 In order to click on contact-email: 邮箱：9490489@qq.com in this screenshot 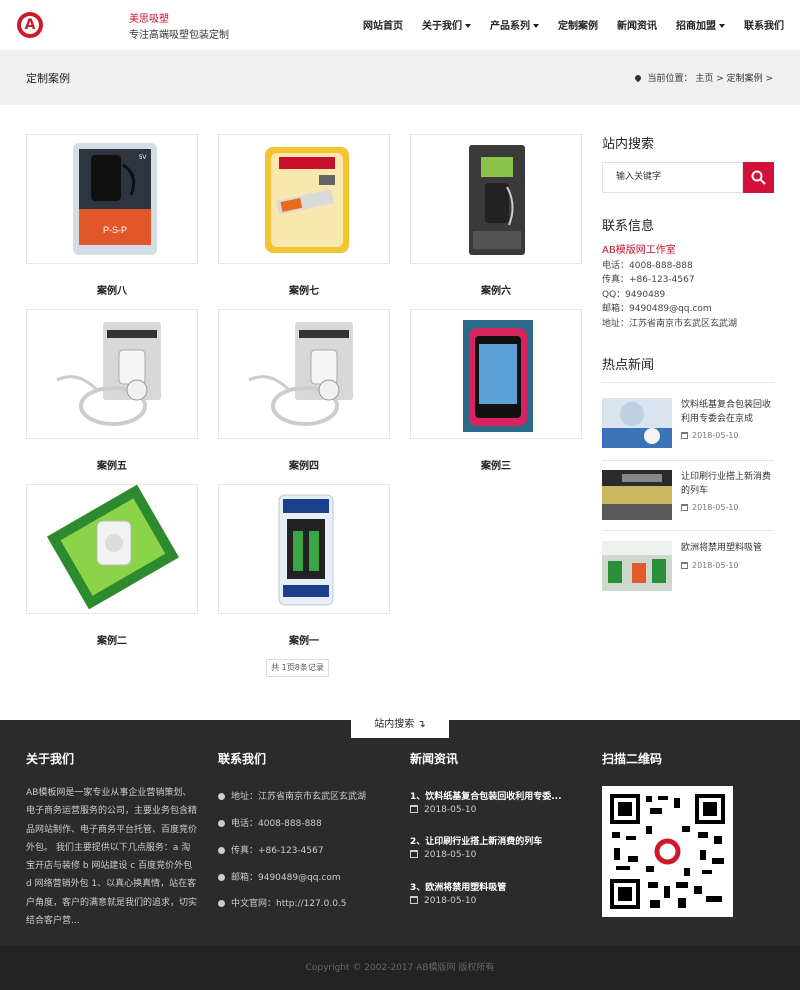, I will do `click(657, 309)`.